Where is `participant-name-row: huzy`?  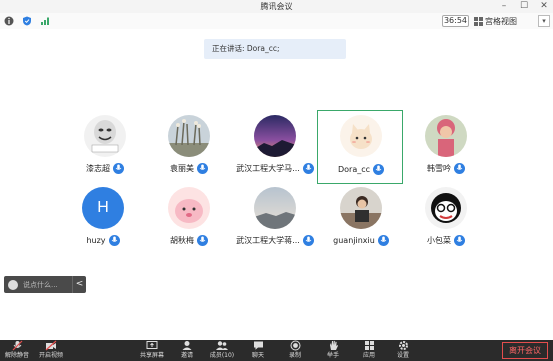 participant-name-row: huzy is located at coordinates (103, 240).